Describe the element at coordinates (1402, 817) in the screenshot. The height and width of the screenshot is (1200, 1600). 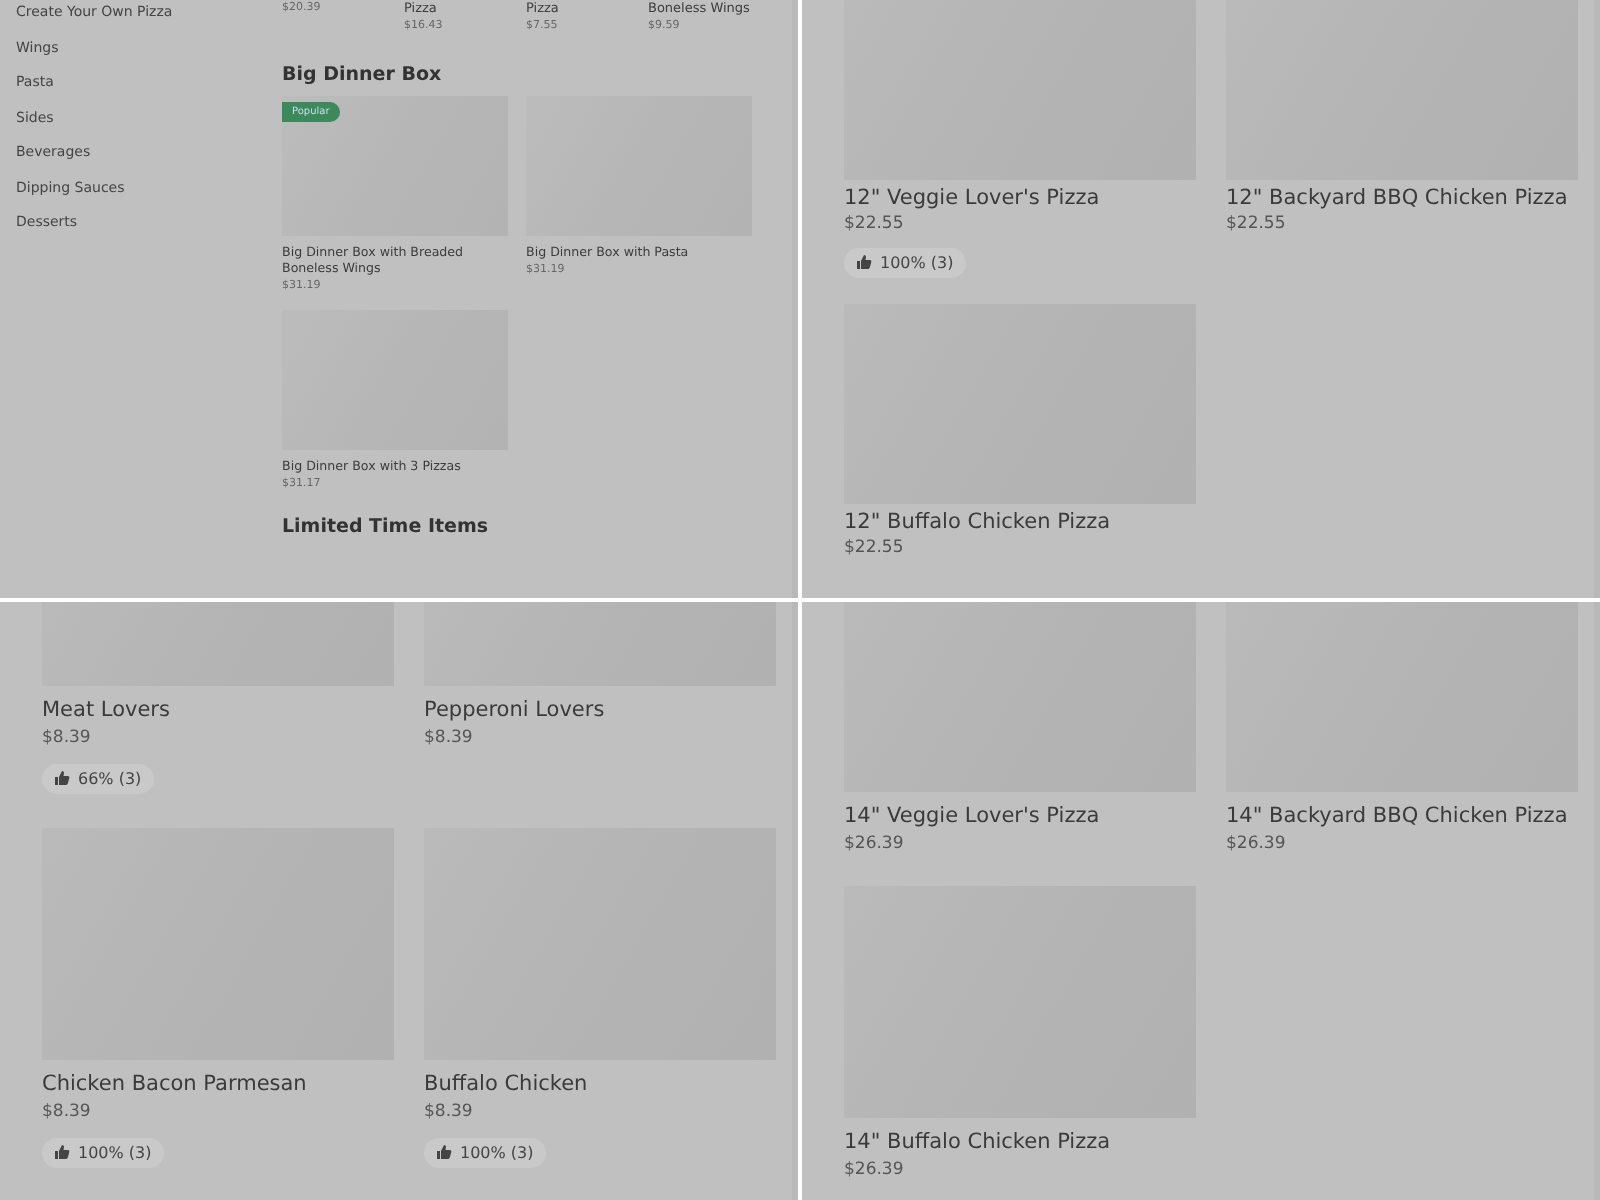
I see `item-name: 14" Backyard BBQ Chicken Pizza` at that location.